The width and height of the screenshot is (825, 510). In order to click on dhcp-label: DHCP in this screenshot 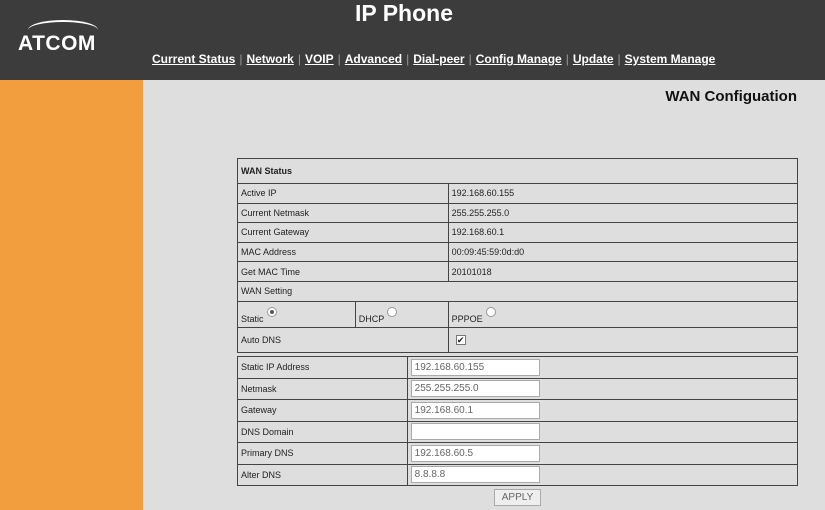, I will do `click(371, 318)`.